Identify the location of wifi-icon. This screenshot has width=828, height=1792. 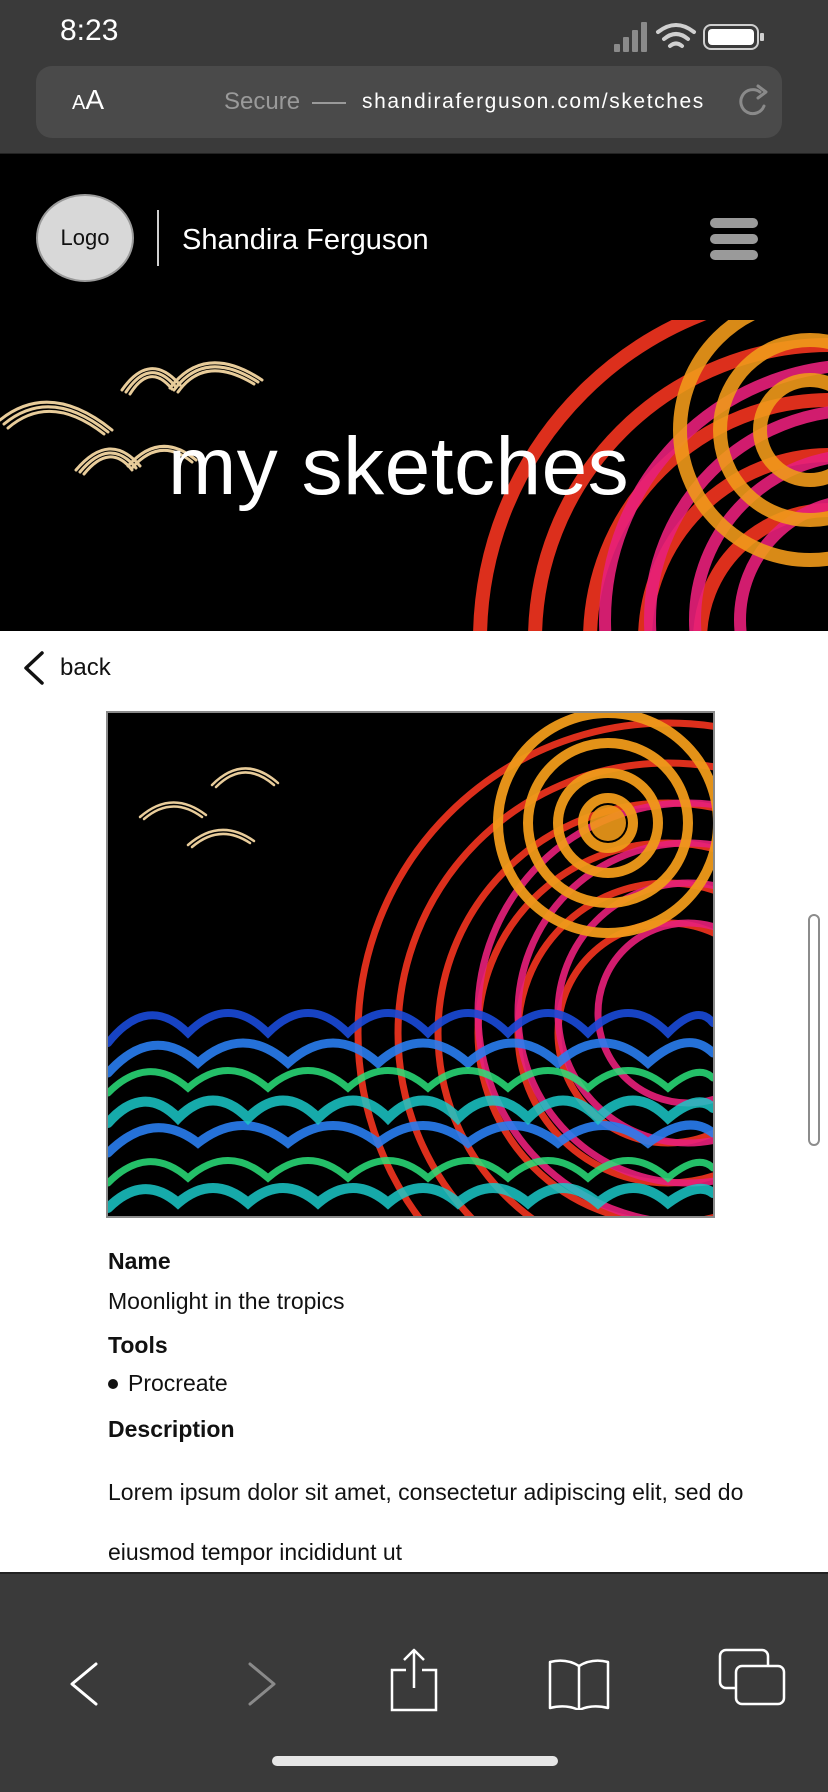
(676, 35).